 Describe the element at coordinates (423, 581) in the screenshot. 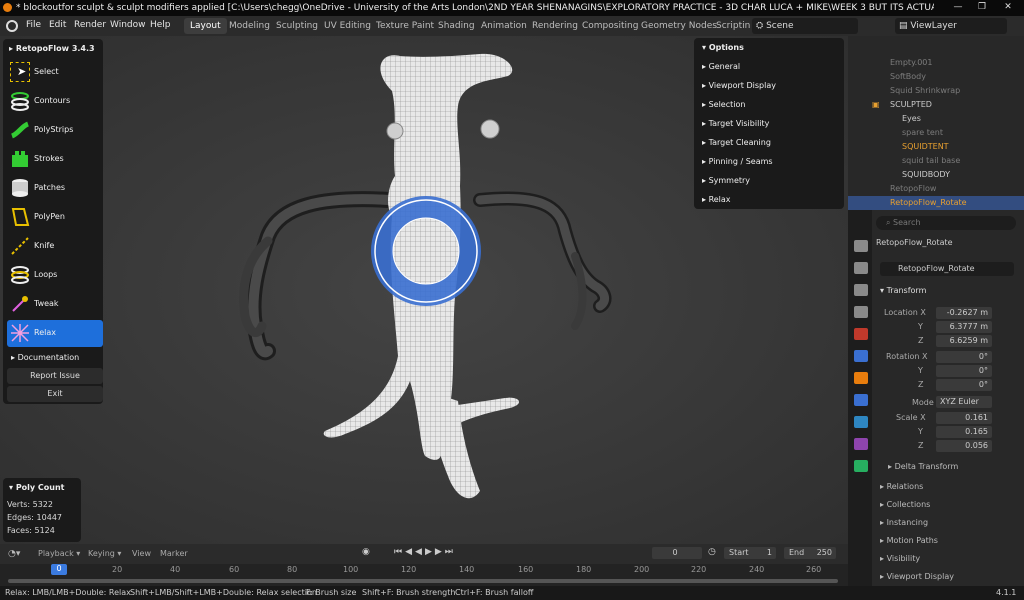

I see `timeline-scrollbar` at that location.